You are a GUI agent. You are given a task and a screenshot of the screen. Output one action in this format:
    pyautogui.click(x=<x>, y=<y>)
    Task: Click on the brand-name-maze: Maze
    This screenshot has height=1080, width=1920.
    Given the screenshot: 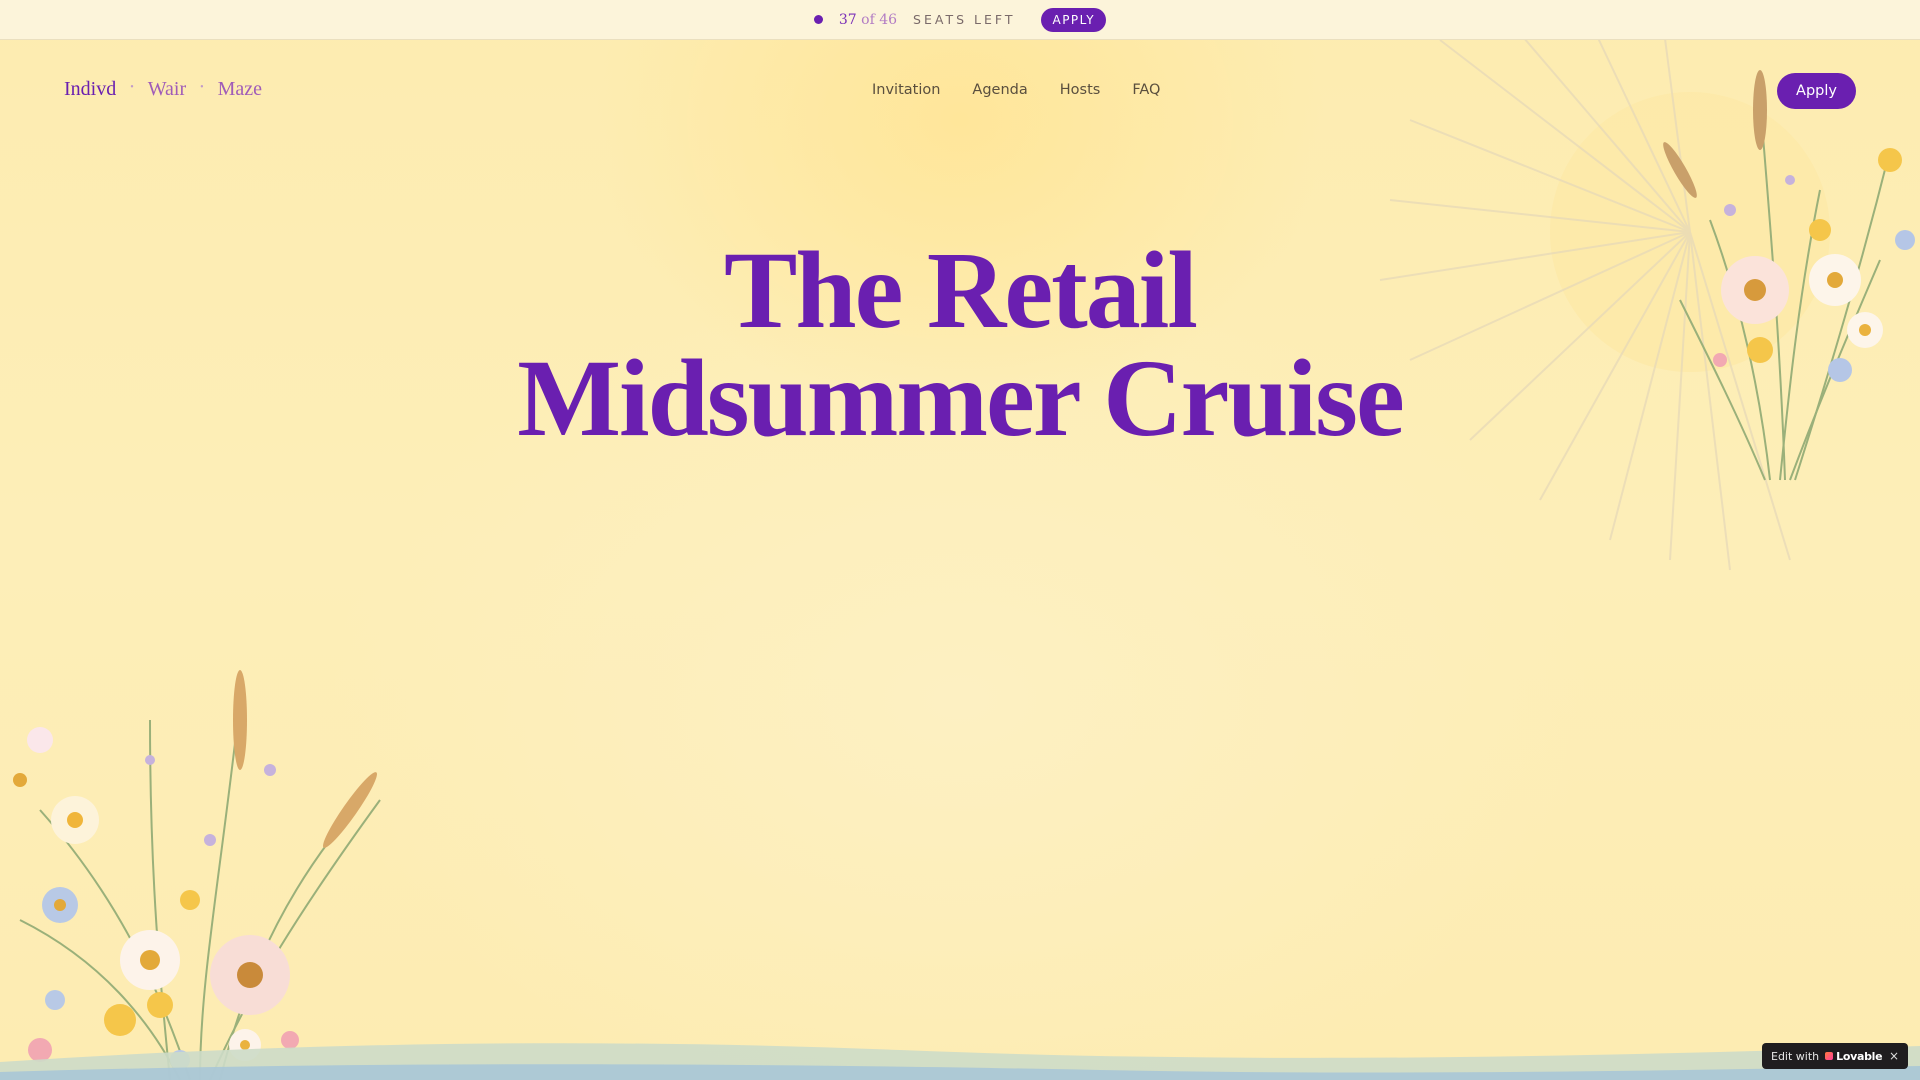 What is the action you would take?
    pyautogui.click(x=240, y=89)
    